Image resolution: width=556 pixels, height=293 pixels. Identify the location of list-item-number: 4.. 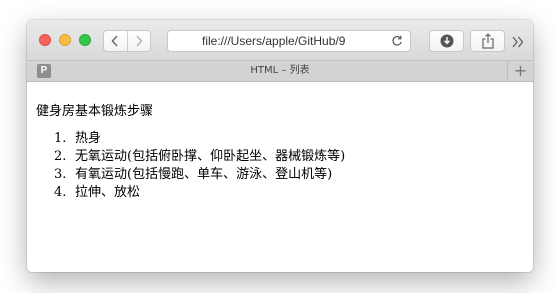
(60, 192).